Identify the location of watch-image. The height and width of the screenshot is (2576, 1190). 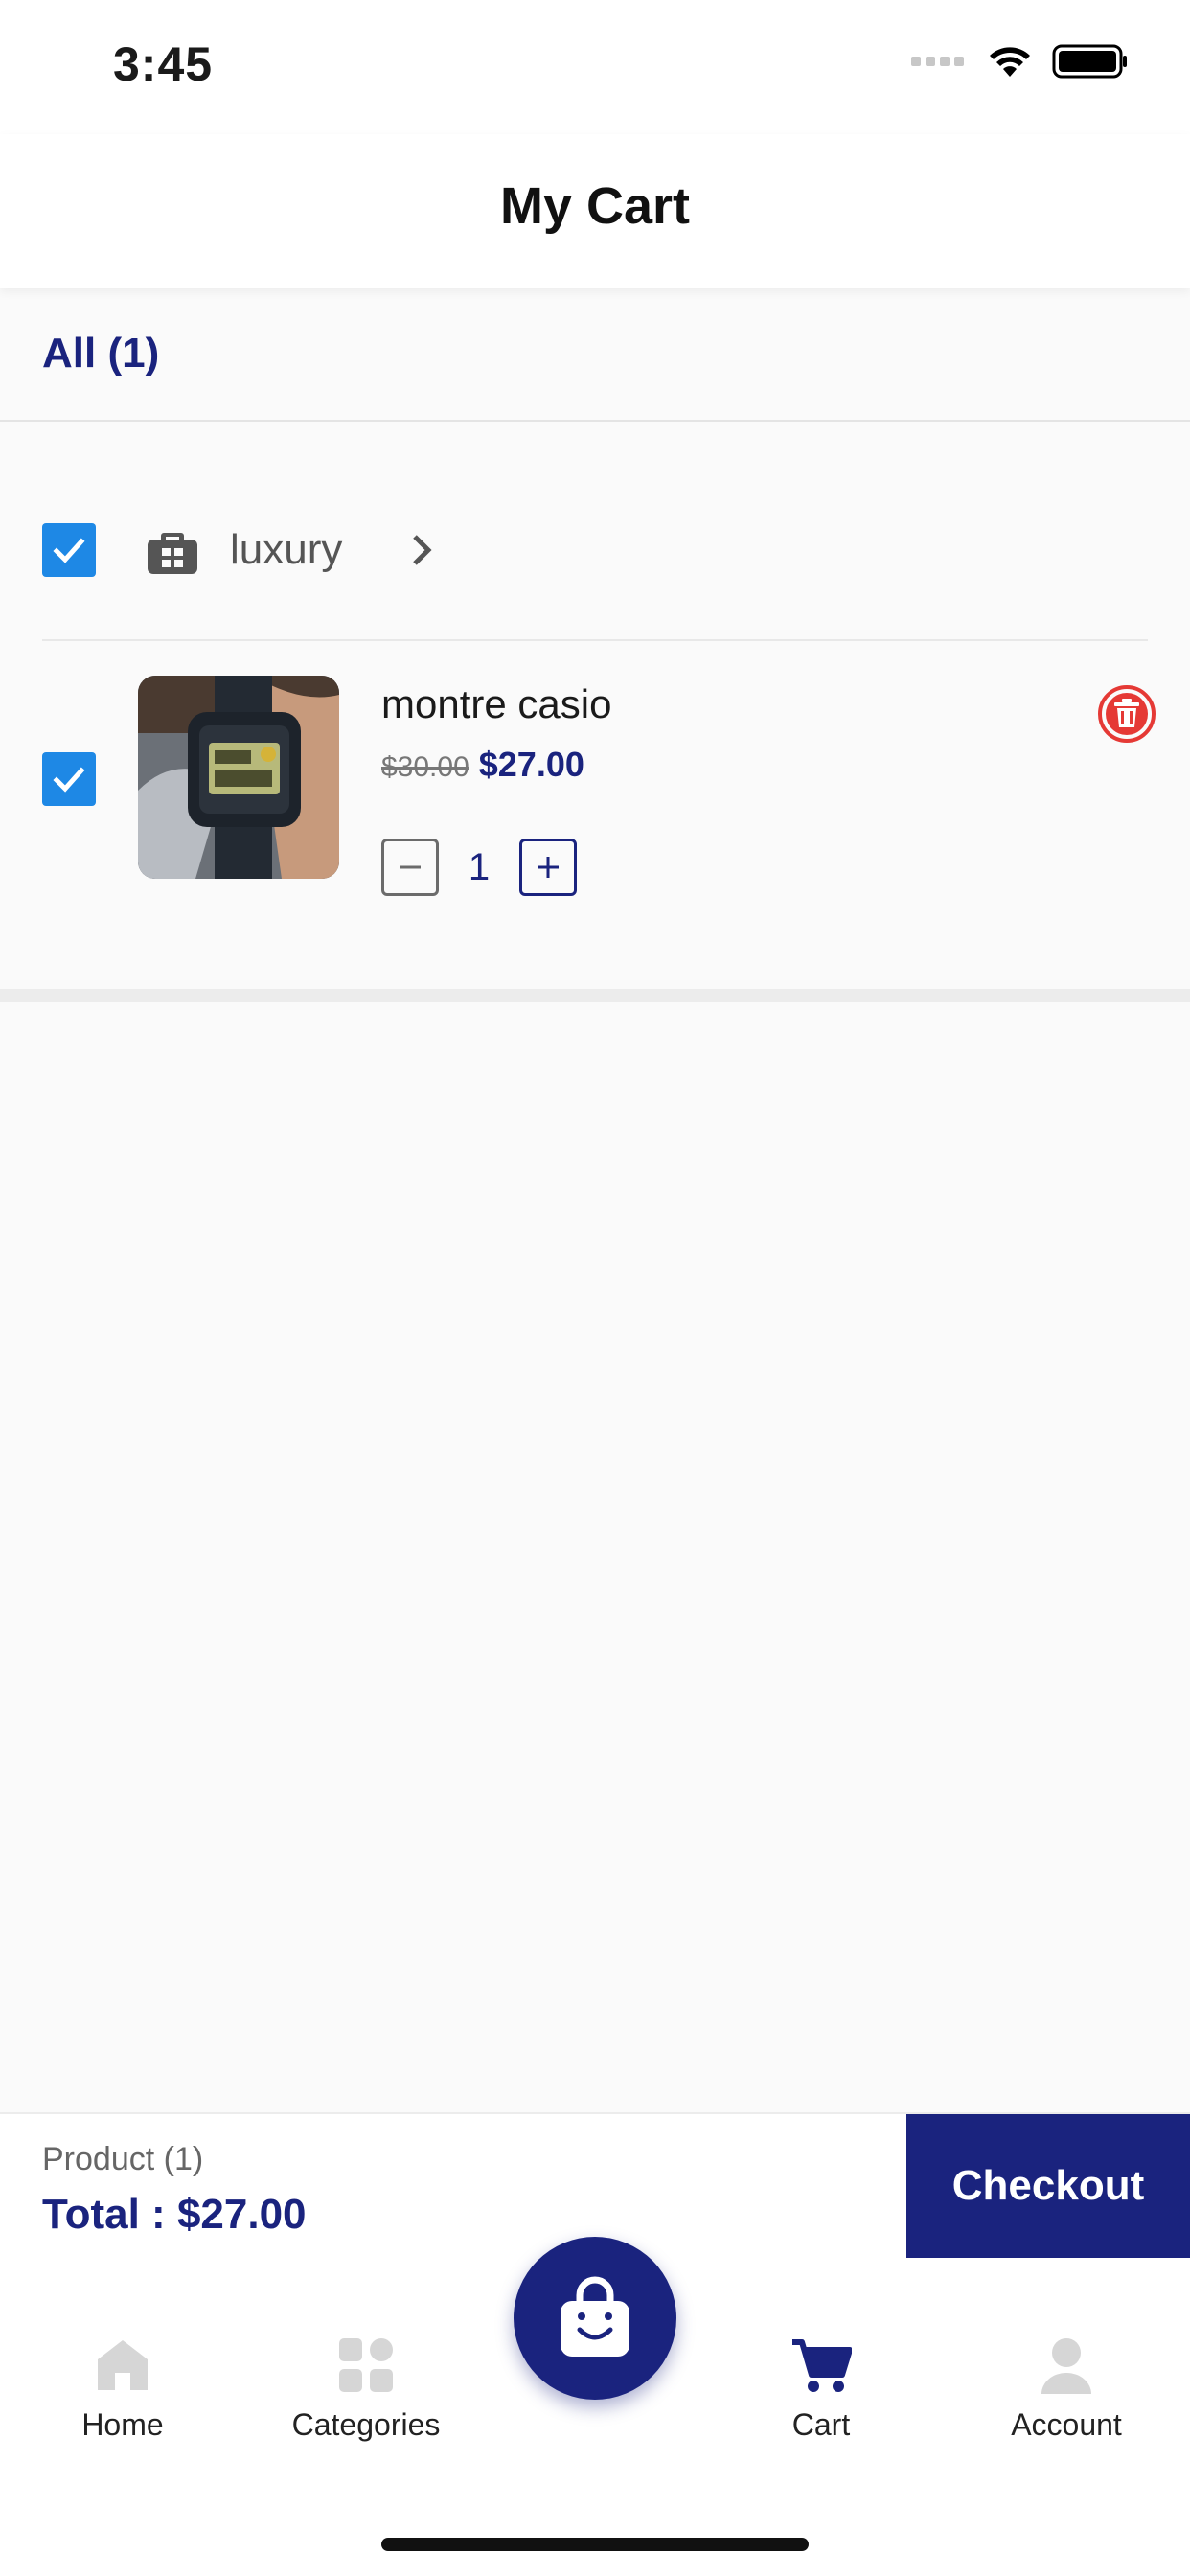
(238, 777).